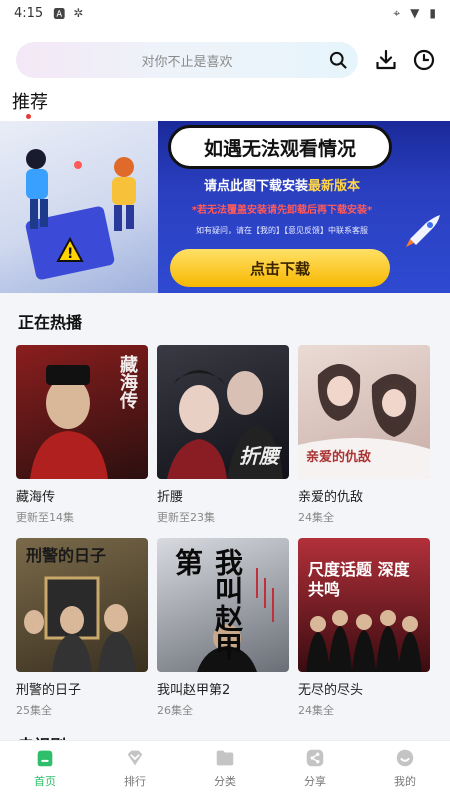 This screenshot has height=797, width=450. What do you see at coordinates (397, 12) in the screenshot?
I see `location-icon: ⌖` at bounding box center [397, 12].